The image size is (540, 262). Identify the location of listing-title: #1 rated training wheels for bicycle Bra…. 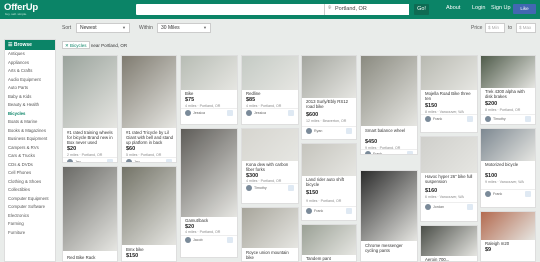
(91, 137).